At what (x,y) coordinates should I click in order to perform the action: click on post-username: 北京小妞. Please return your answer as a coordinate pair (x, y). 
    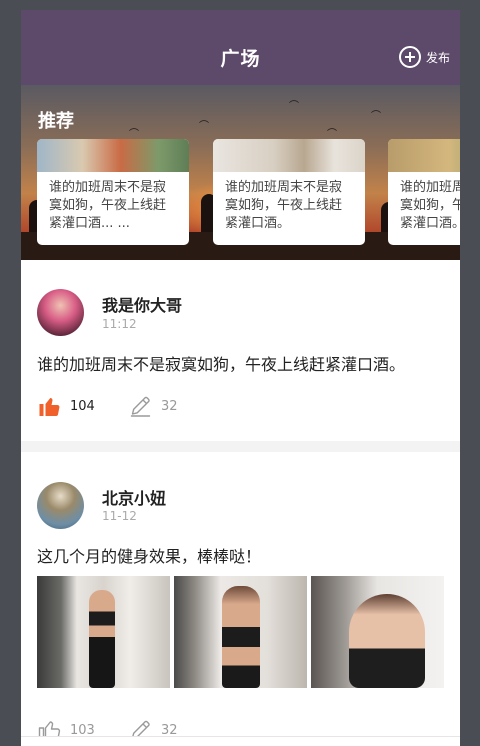
    Looking at the image, I should click on (134, 497).